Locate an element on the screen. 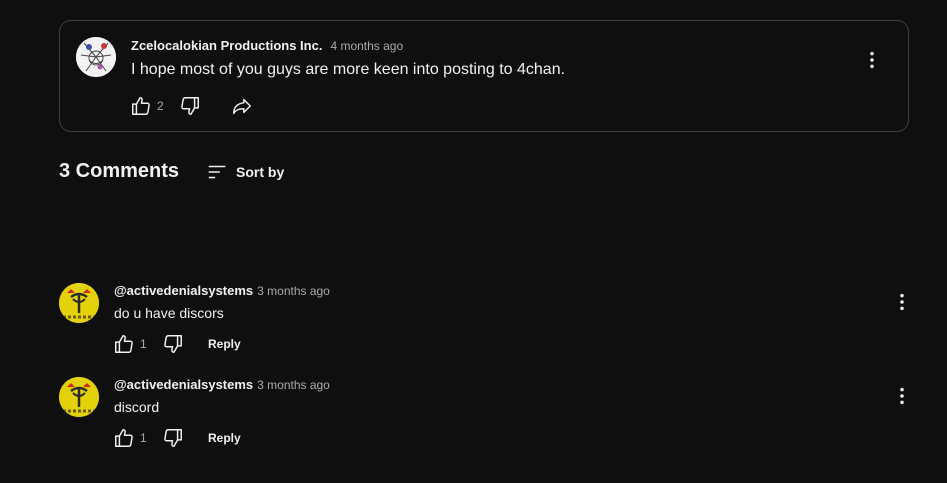 Image resolution: width=947 pixels, height=483 pixels. comments-header: 3 Comments Sort by is located at coordinates (171, 171).